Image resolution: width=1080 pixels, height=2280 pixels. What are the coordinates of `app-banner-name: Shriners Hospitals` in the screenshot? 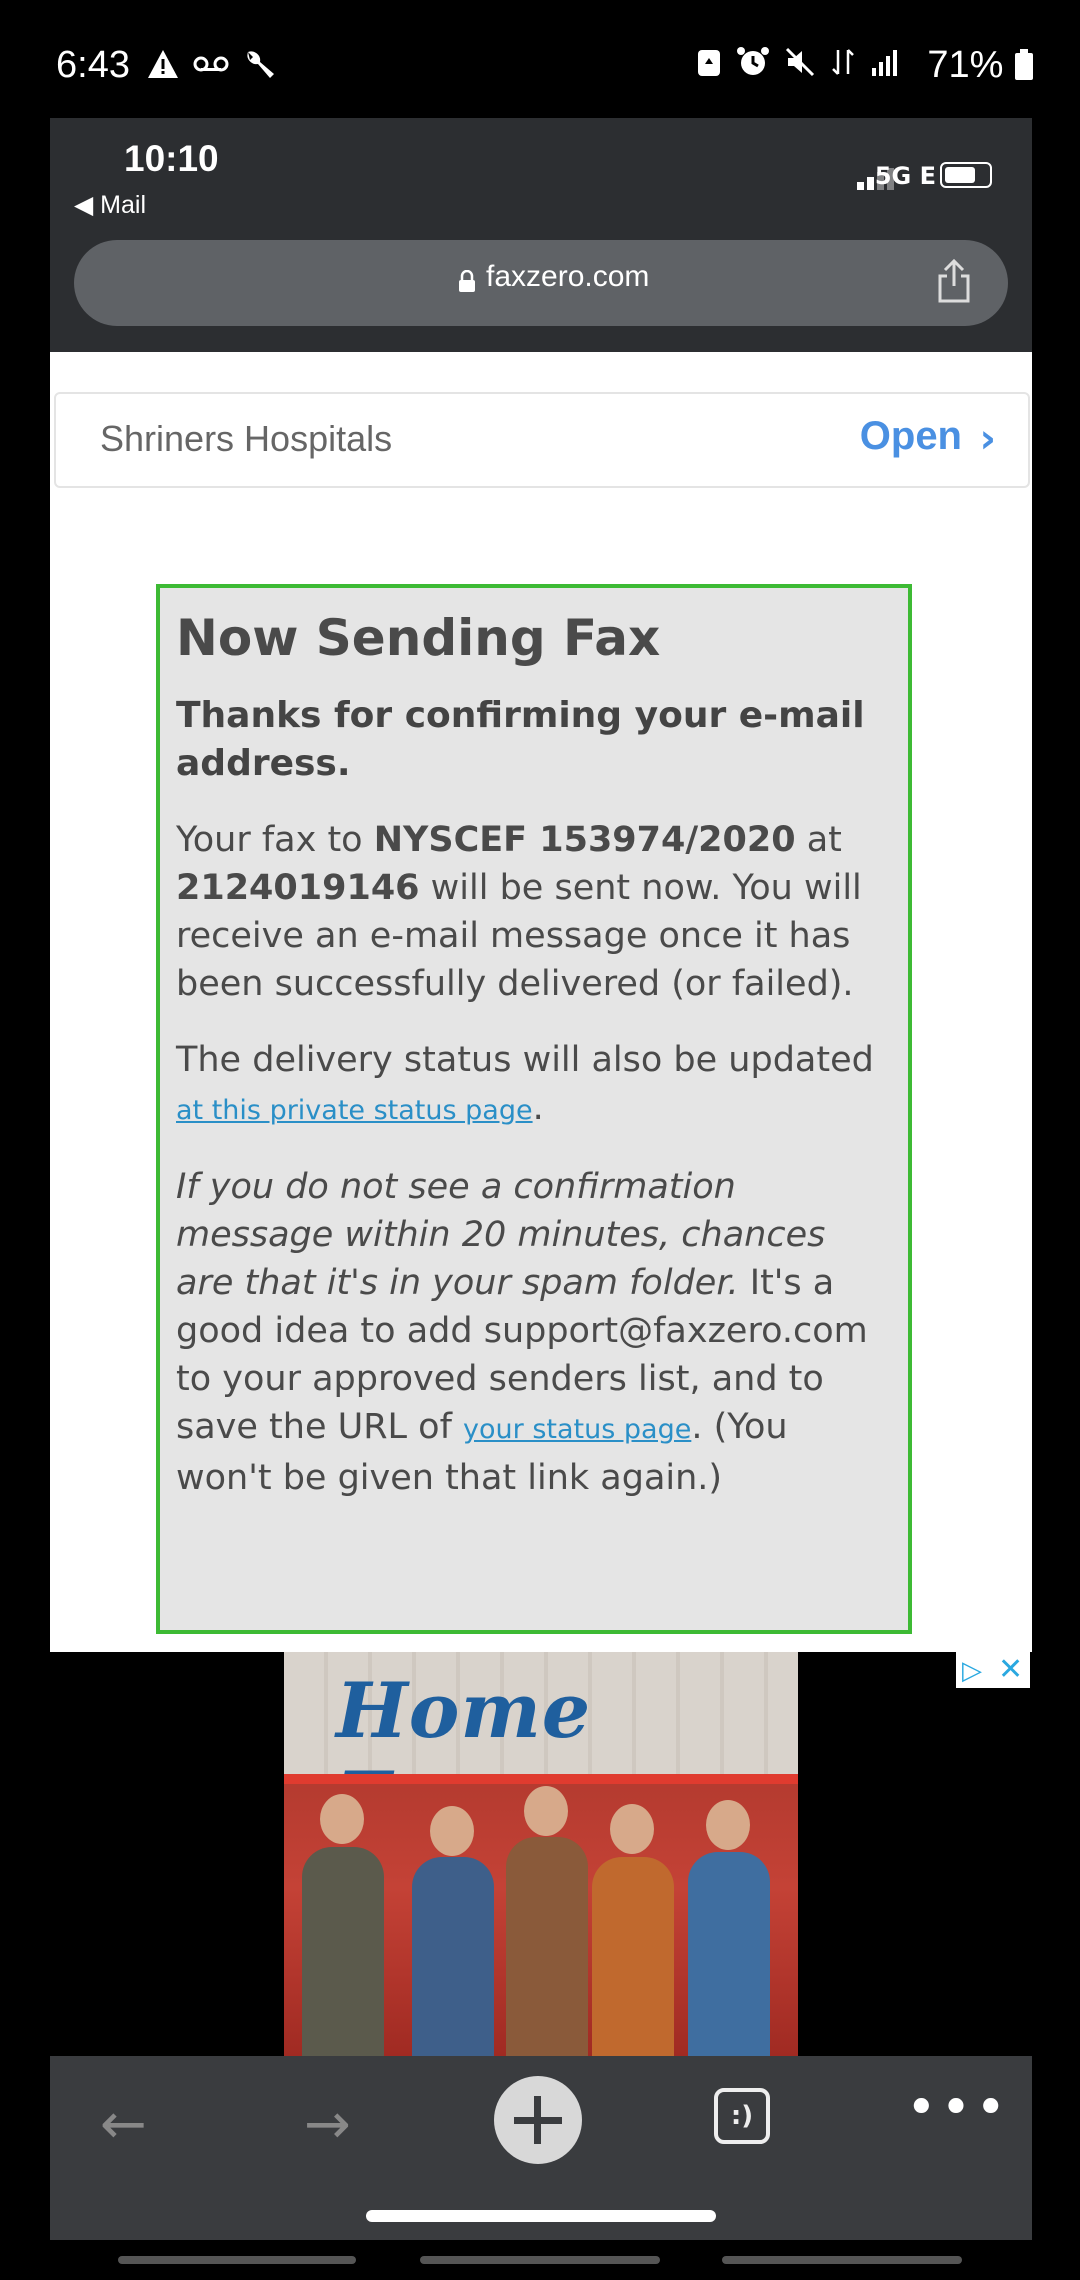 It's located at (246, 438).